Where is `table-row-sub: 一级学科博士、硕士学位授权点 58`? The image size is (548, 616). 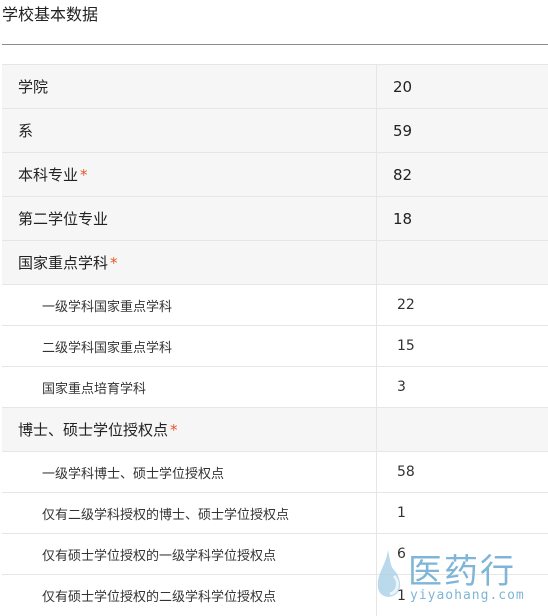
table-row-sub: 一级学科博士、硕士学位授权点 58 is located at coordinates (275, 472).